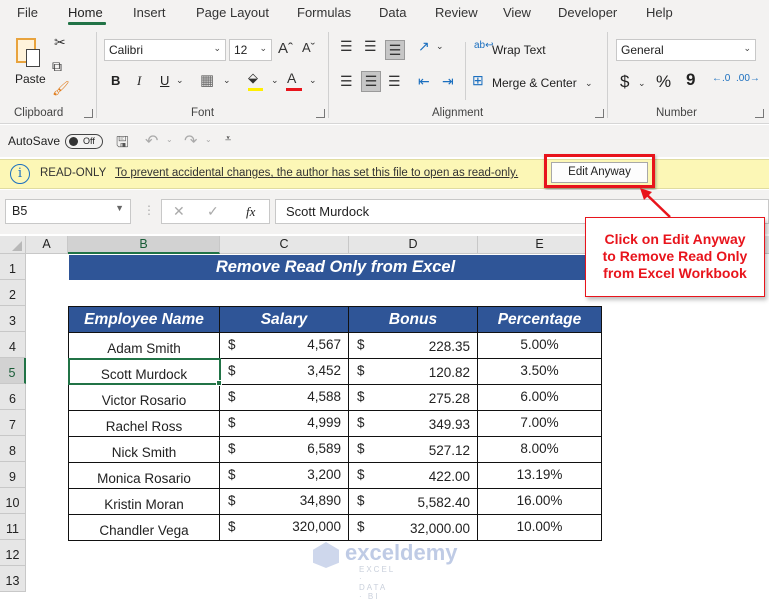 The width and height of the screenshot is (769, 601). Describe the element at coordinates (144, 245) in the screenshot. I see `column-header-b: B` at that location.